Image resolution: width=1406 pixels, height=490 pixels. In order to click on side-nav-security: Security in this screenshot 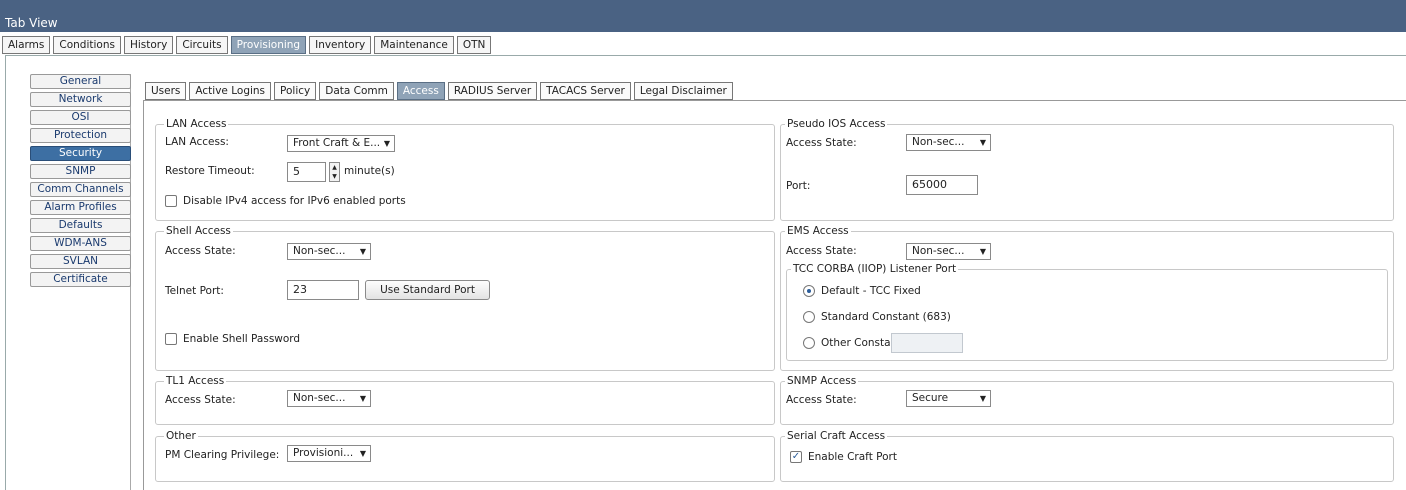, I will do `click(80, 153)`.